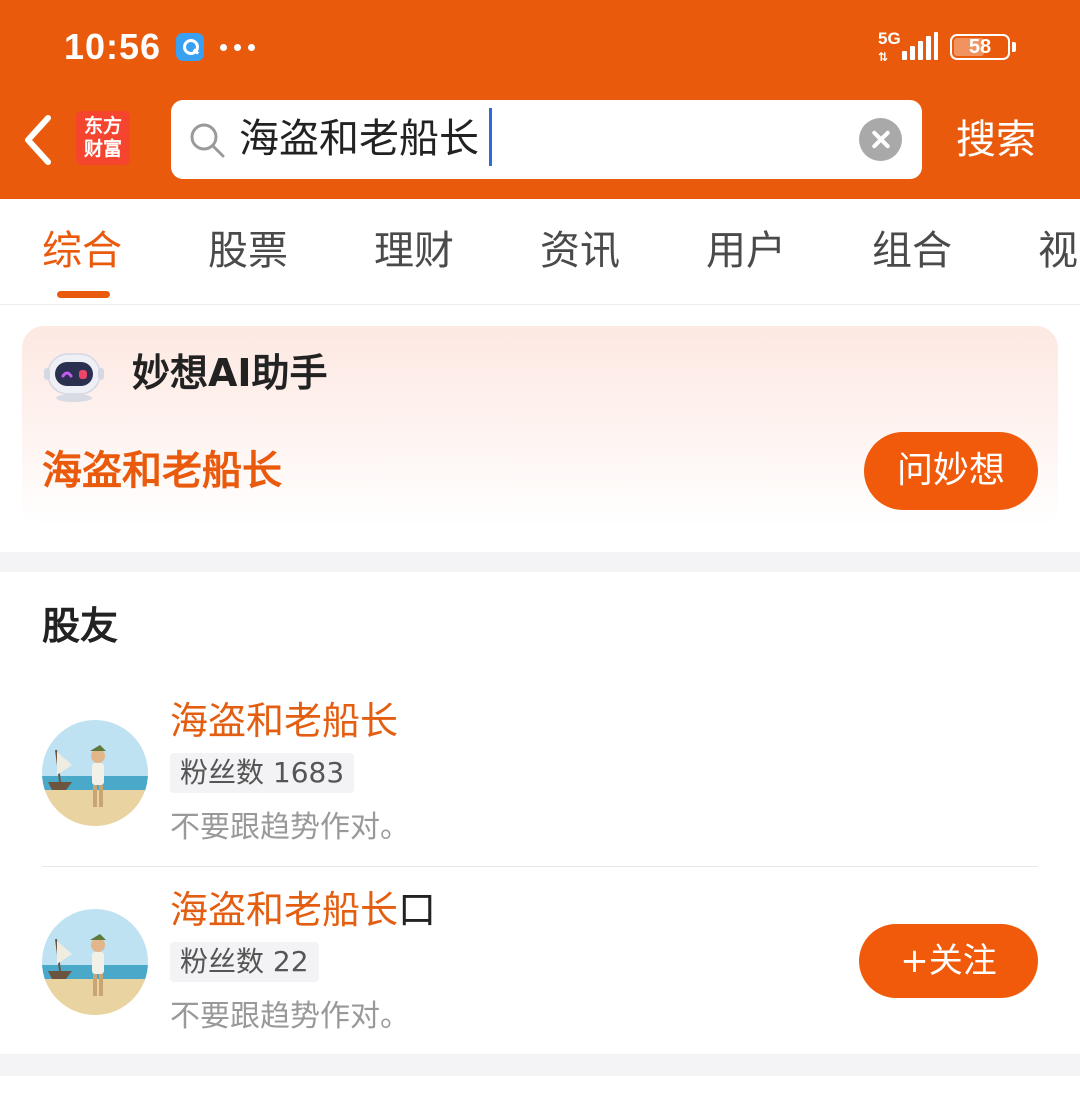 The height and width of the screenshot is (1104, 1080). I want to click on tab-video: 视, so click(1058, 251).